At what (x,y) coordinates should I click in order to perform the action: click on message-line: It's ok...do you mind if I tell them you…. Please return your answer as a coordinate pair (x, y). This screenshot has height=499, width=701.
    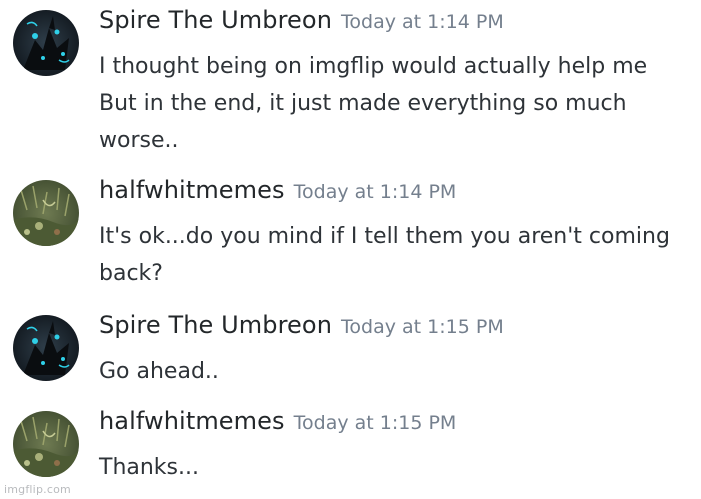
    Looking at the image, I should click on (384, 236).